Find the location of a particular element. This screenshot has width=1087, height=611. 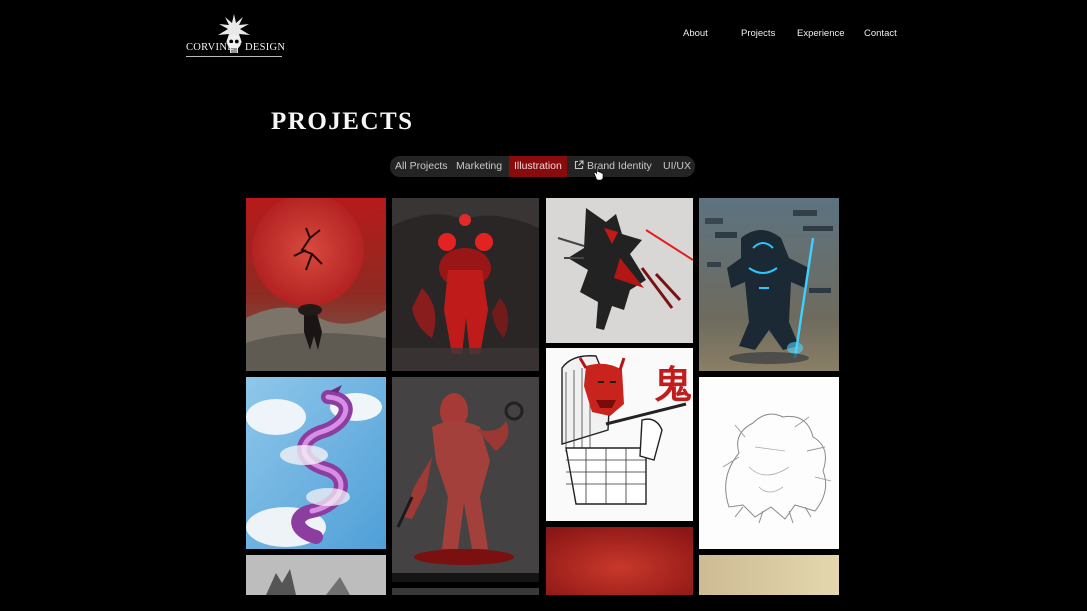

filter-all-projects: All Projects is located at coordinates (421, 166).